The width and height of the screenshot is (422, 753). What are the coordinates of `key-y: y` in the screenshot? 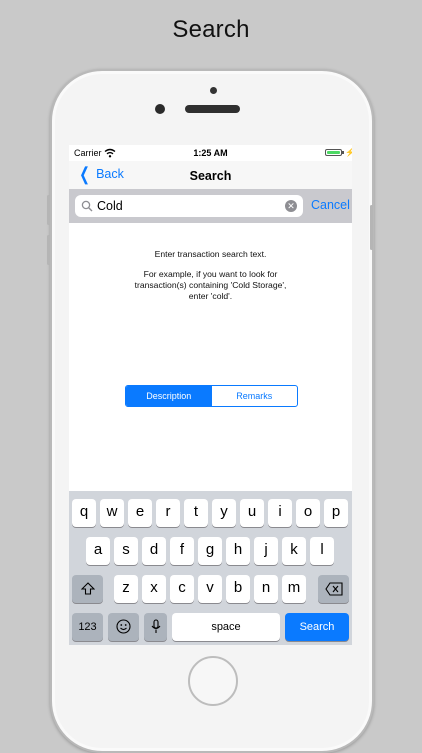 It's located at (224, 513).